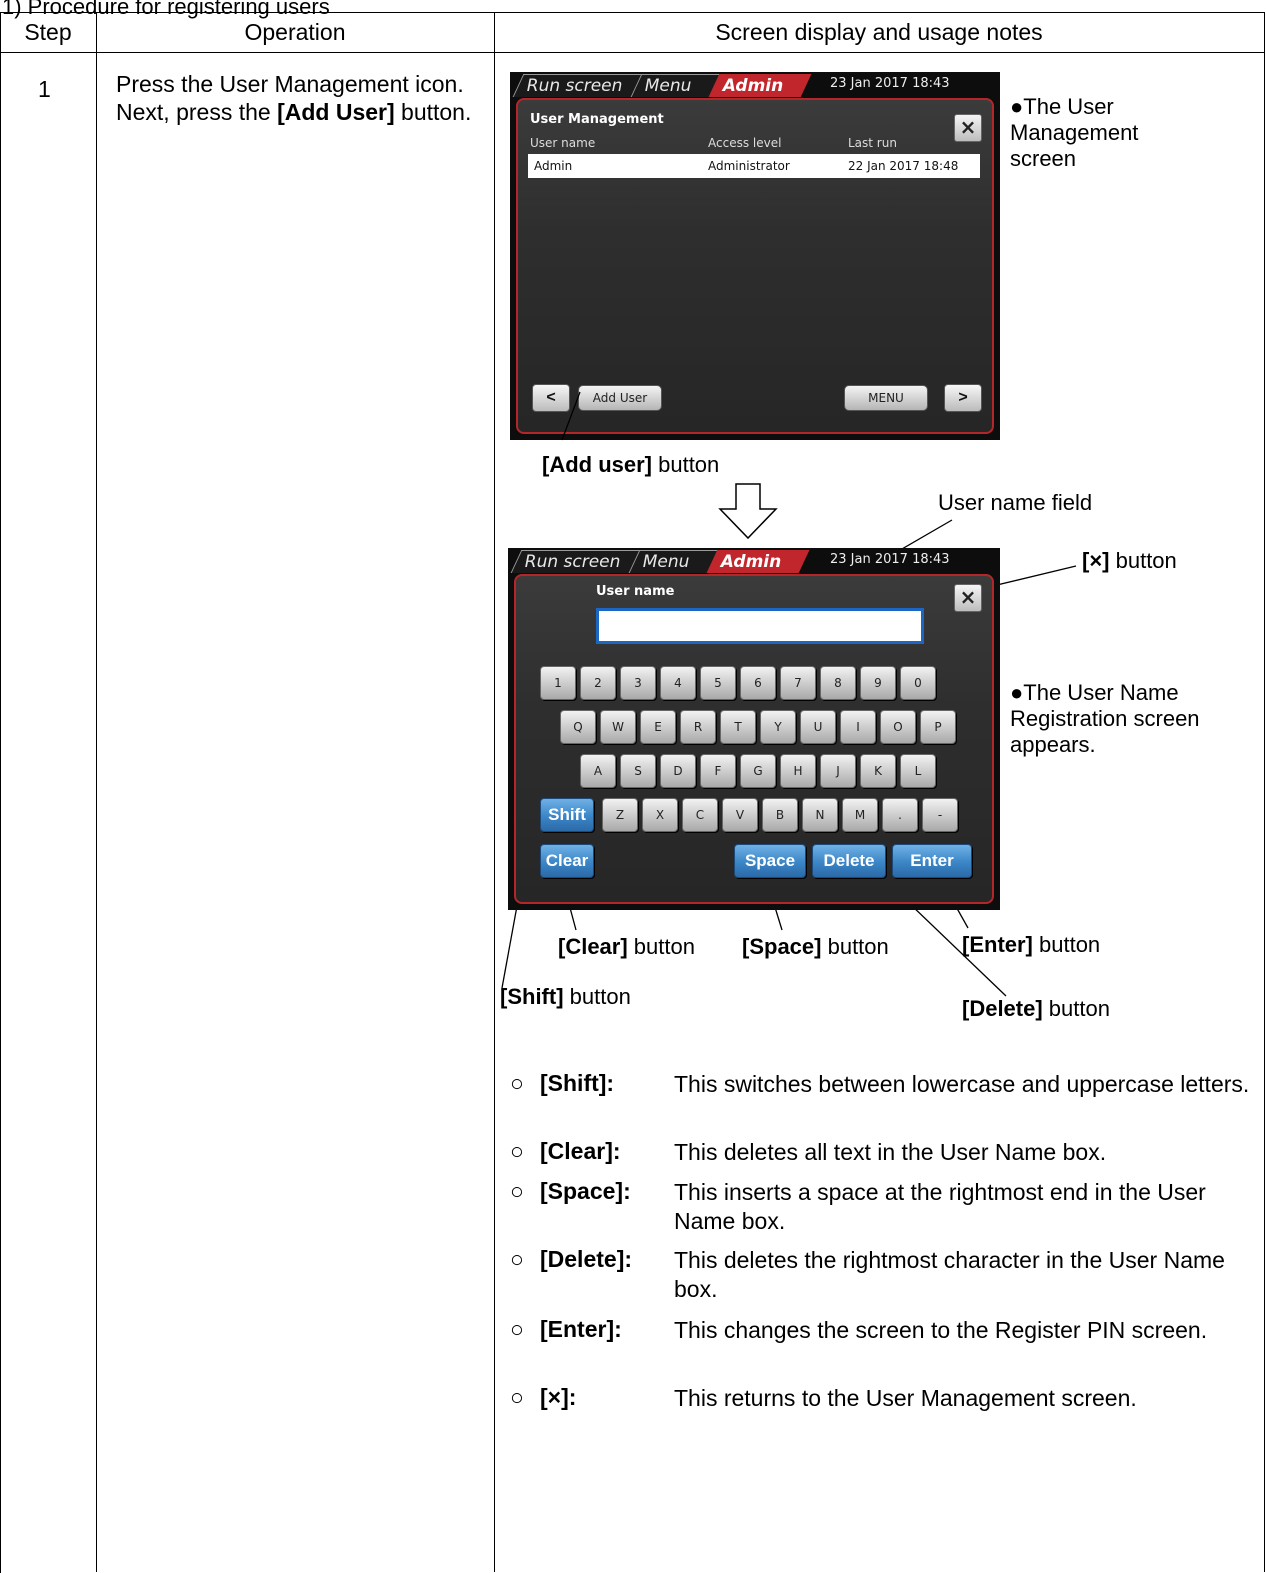  I want to click on note-label: [×]:, so click(558, 1397).